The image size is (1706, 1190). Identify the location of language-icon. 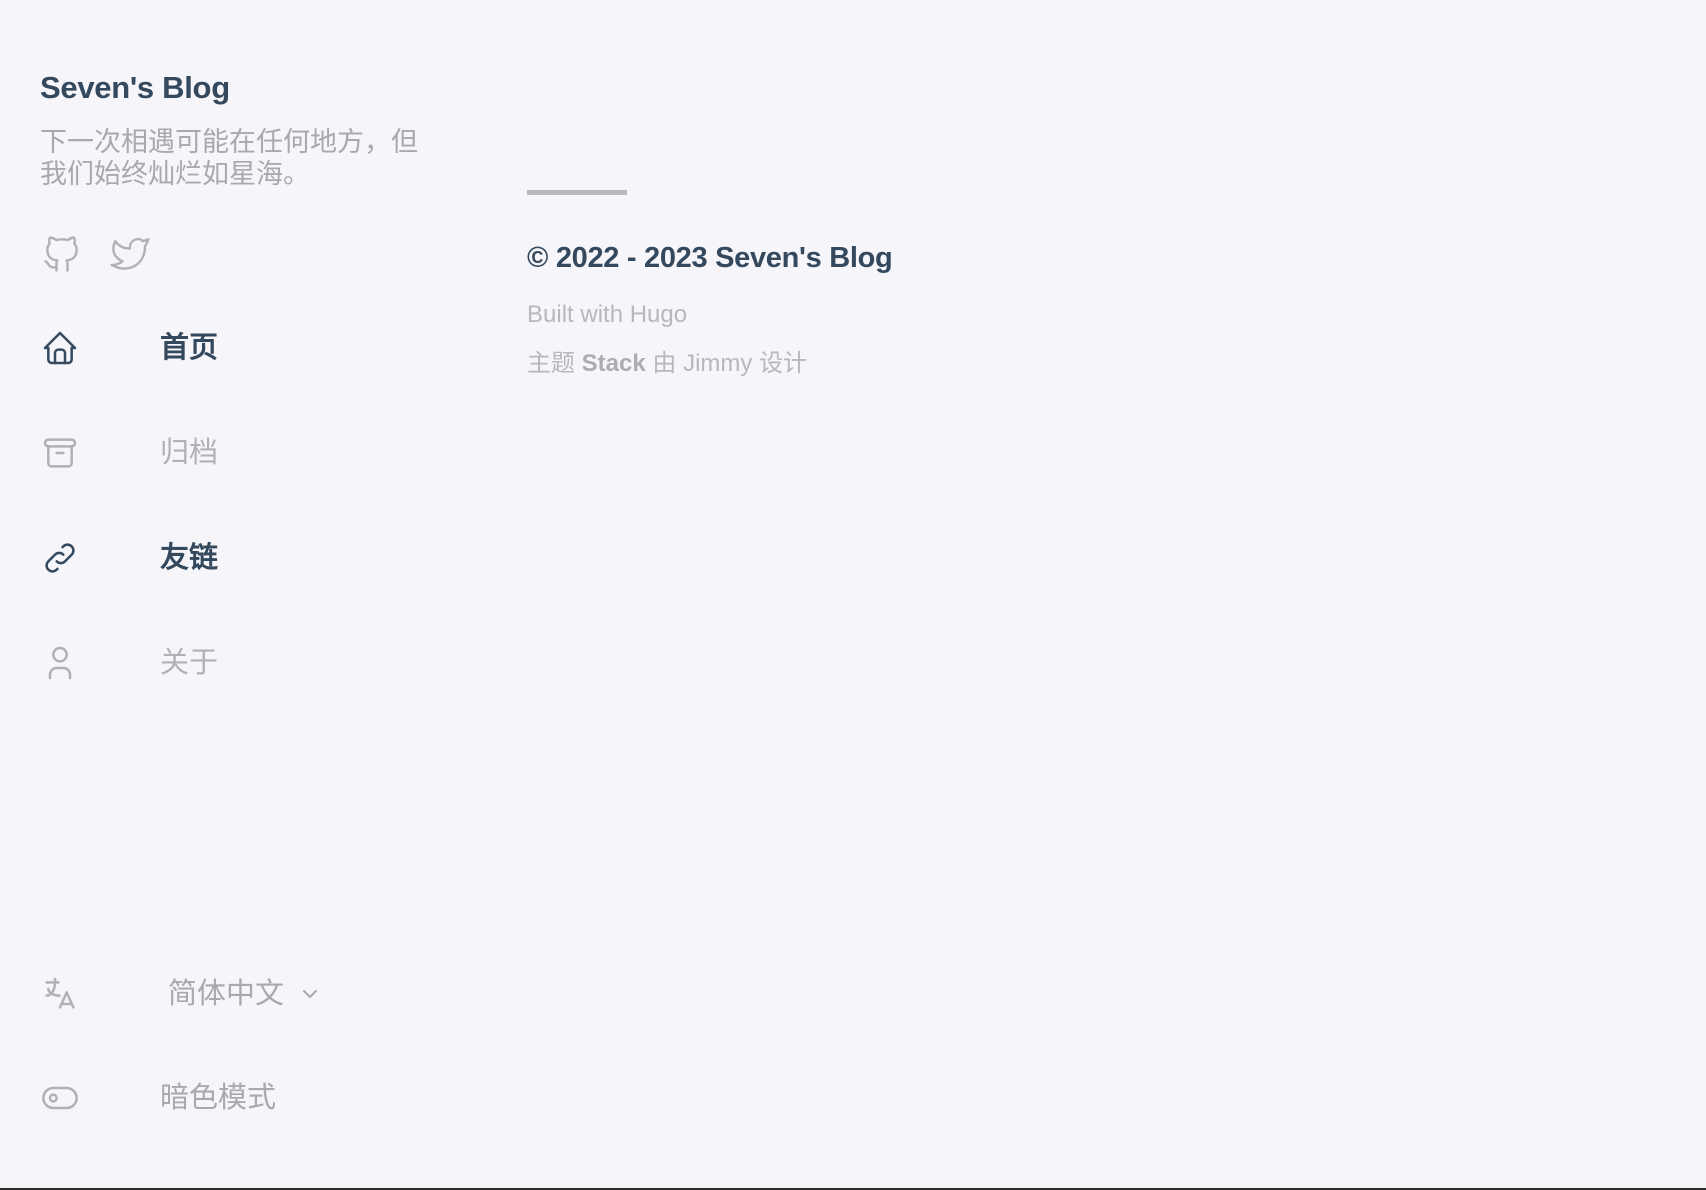
(60, 994).